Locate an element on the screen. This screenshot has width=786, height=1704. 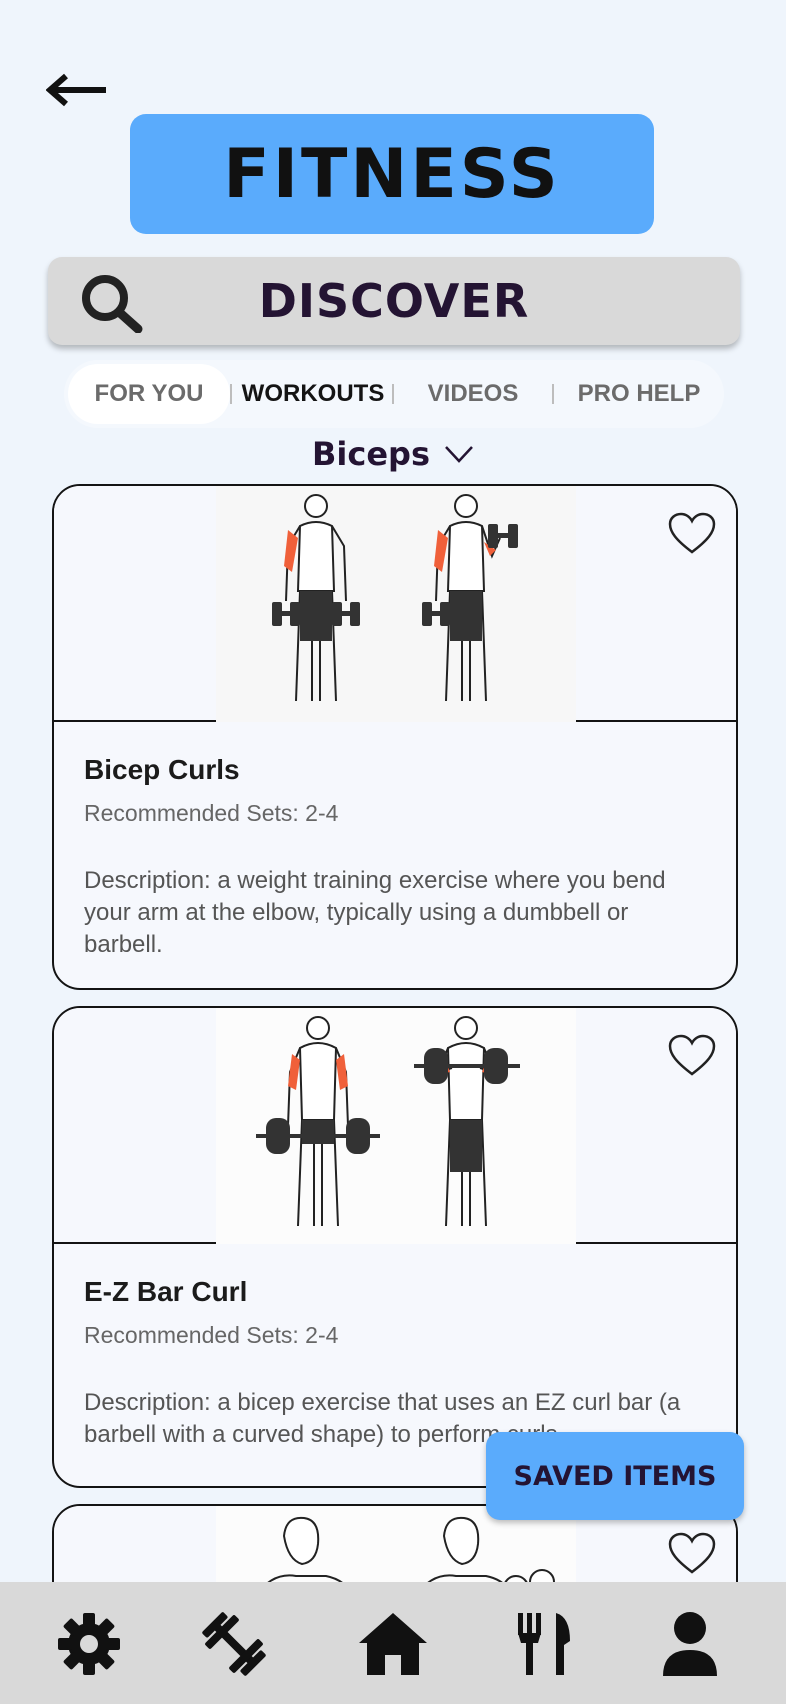
saved-items-button: SAVED ITEMS is located at coordinates (615, 1476).